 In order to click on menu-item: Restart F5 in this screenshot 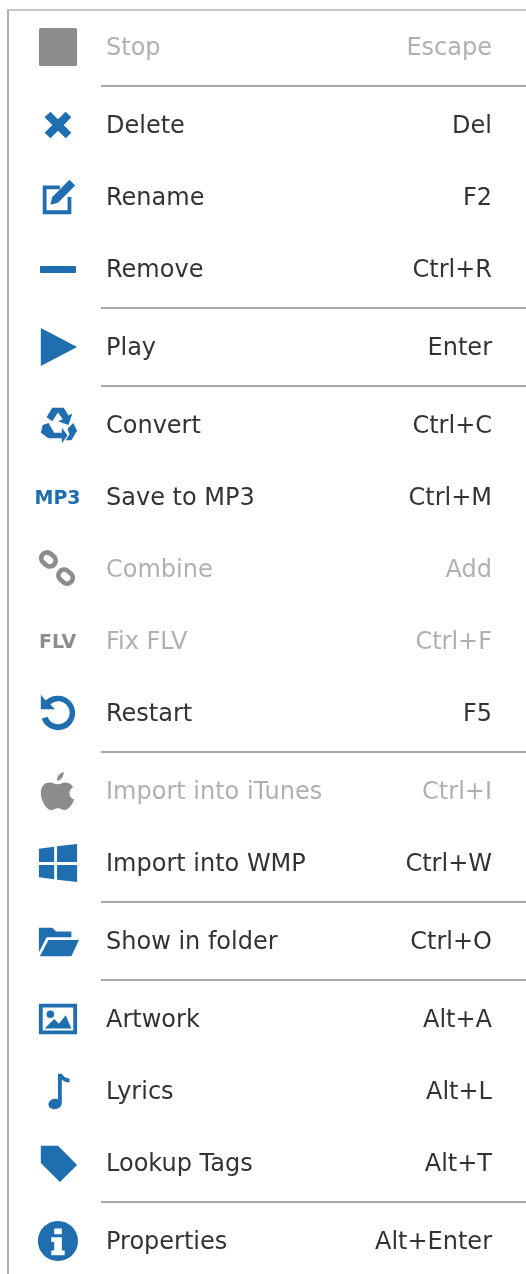, I will do `click(267, 713)`.